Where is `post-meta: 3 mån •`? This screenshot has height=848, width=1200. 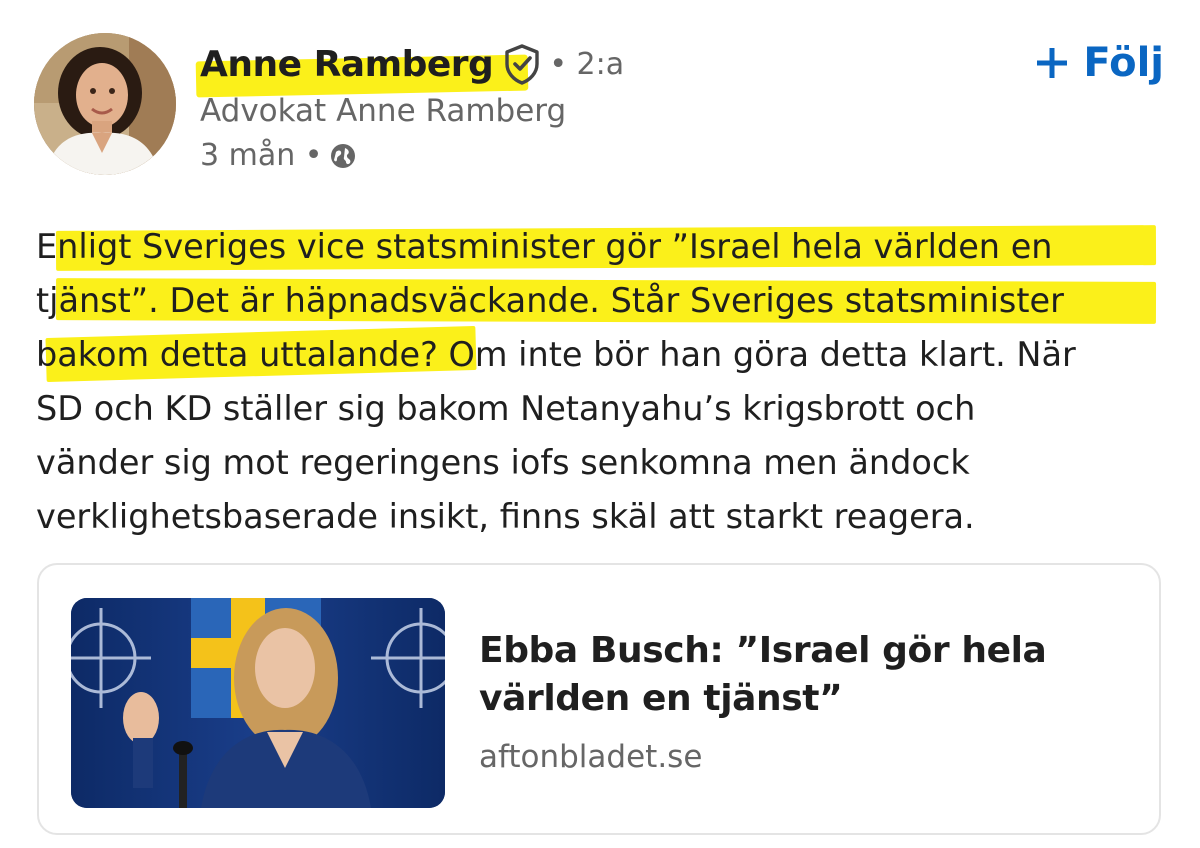 post-meta: 3 mån • is located at coordinates (278, 155).